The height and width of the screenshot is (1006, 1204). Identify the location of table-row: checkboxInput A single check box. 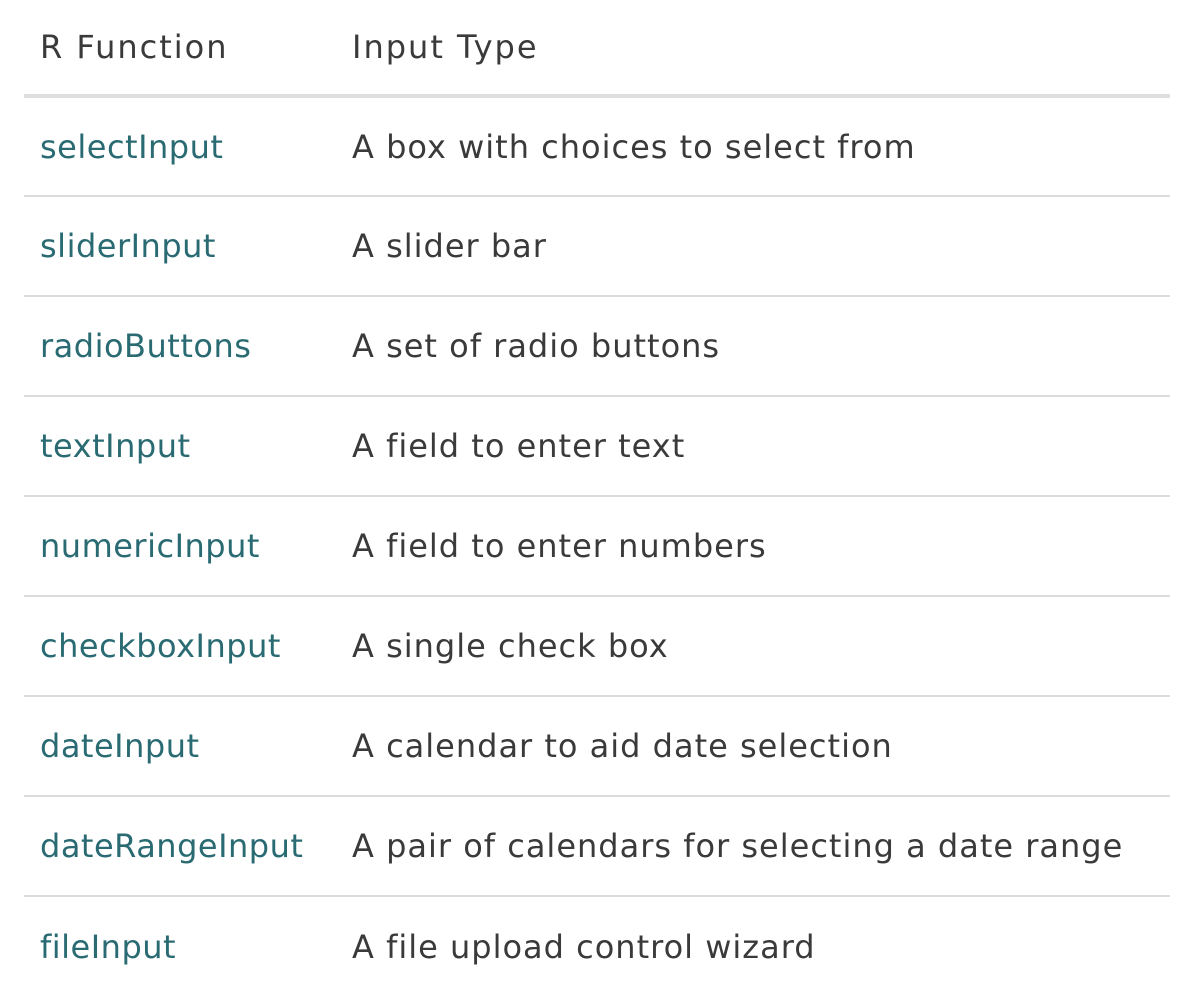
(597, 646).